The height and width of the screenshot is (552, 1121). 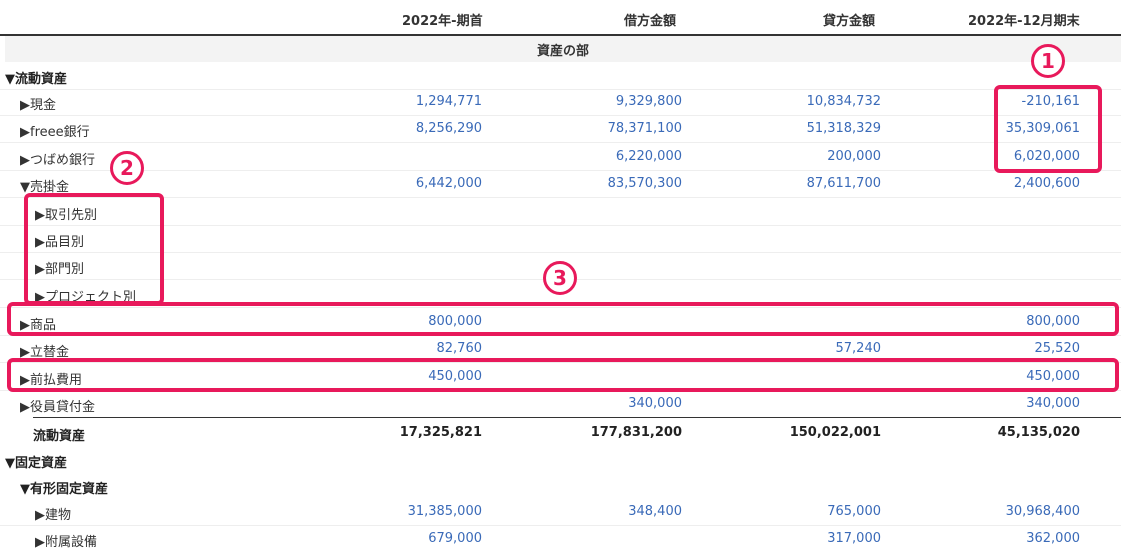 What do you see at coordinates (1000, 183) in the screenshot?
I see `cell-closing: 2,400,600` at bounding box center [1000, 183].